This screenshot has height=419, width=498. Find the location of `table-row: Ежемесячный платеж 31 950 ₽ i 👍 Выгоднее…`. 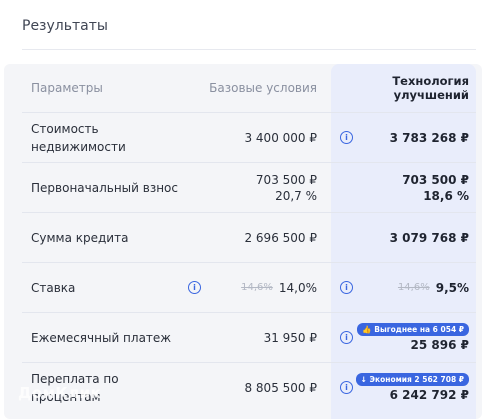

table-row: Ежемесячный платеж 31 950 ₽ i 👍 Выгоднее… is located at coordinates (249, 338).